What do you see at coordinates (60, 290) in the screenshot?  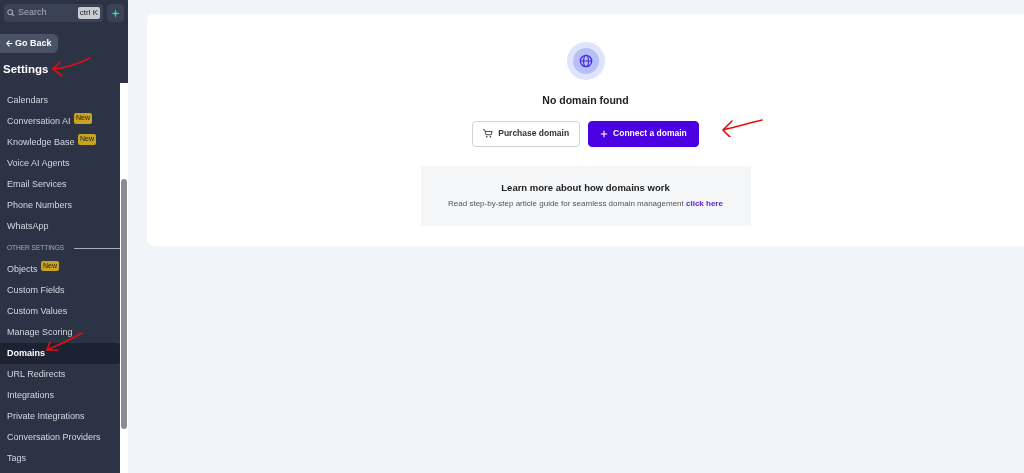 I see `sidebar-item: Custom Fields` at bounding box center [60, 290].